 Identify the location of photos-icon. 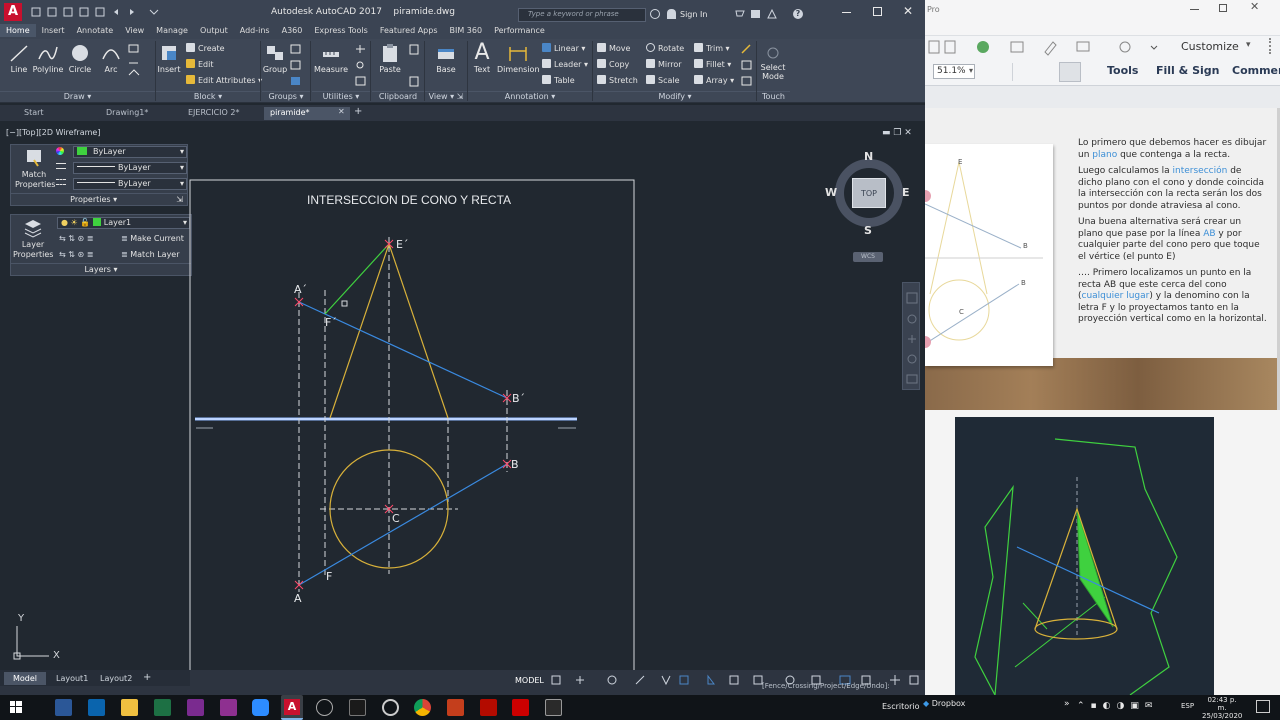
(553, 707).